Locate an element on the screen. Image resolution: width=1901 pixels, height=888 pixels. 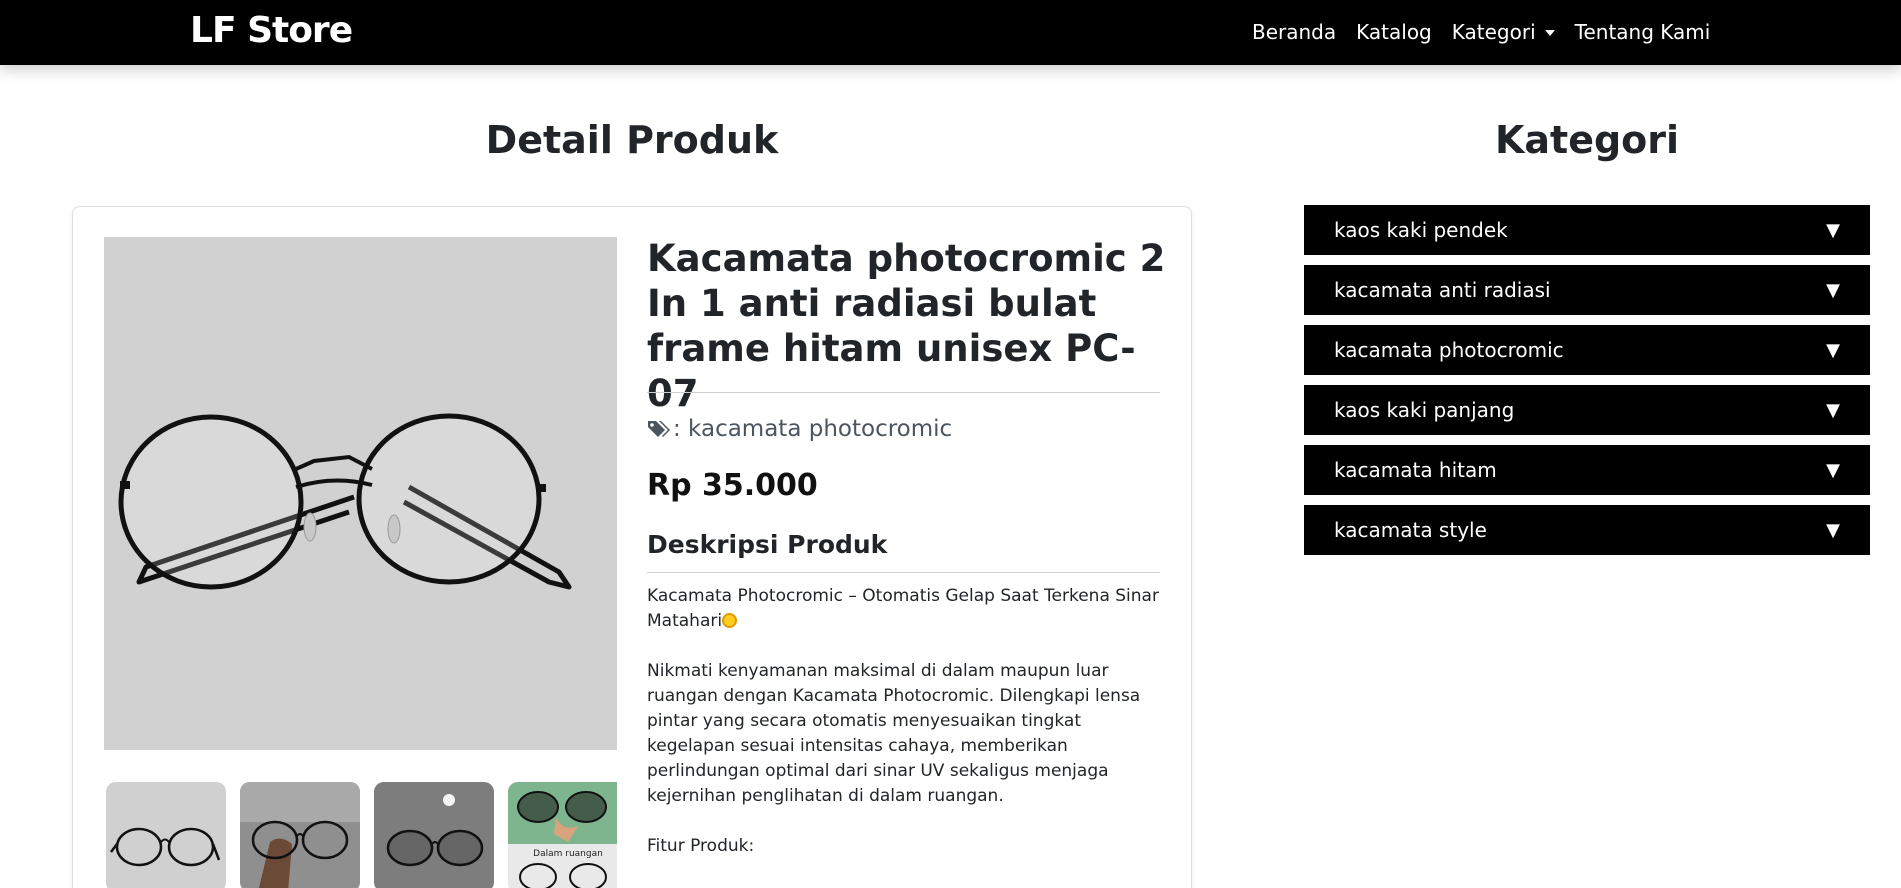
product-category: : kacamata photocromic is located at coordinates (799, 429).